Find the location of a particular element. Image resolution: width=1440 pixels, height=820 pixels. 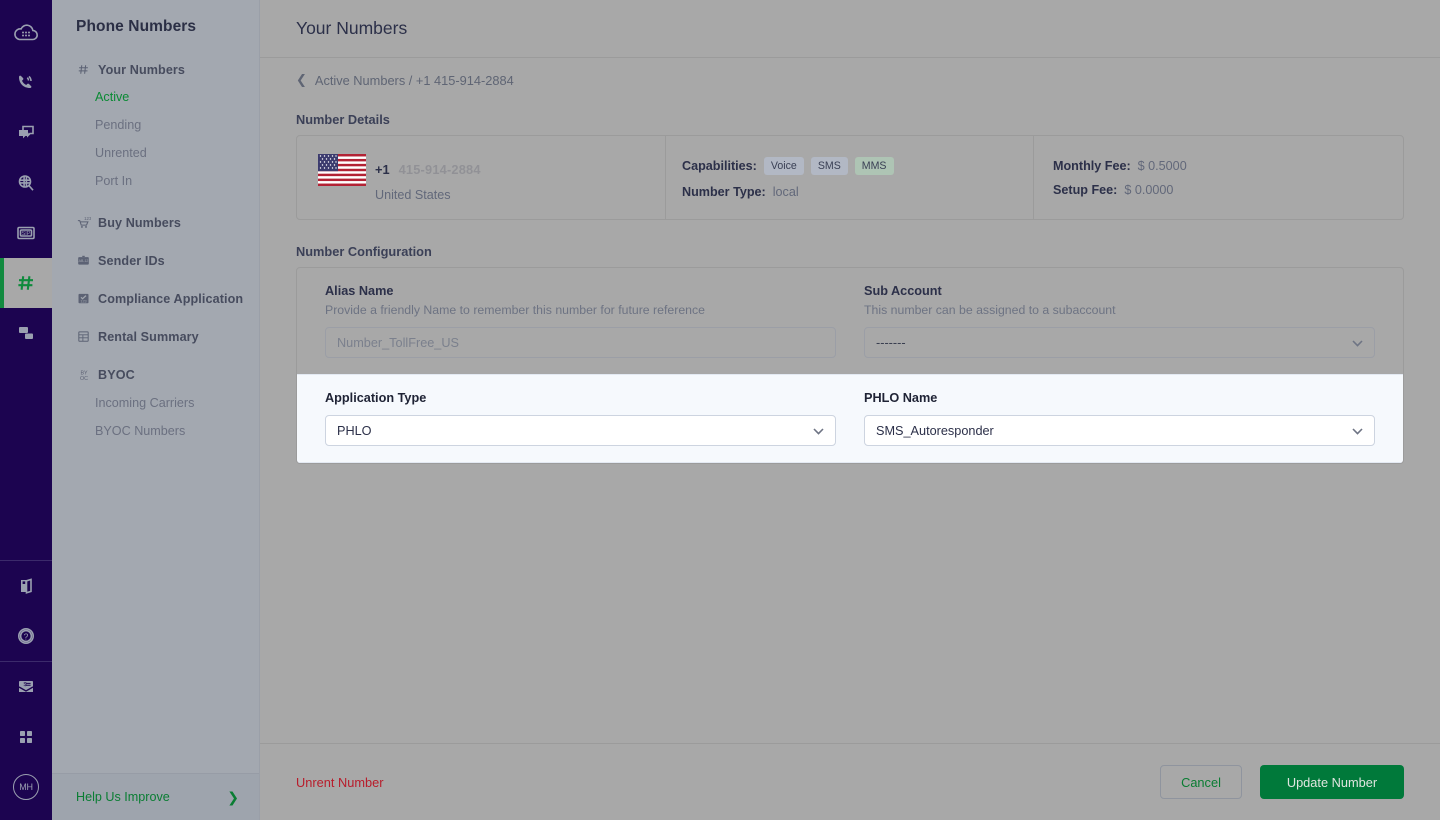

unrent-number-link: Unrent Number is located at coordinates (339, 782).